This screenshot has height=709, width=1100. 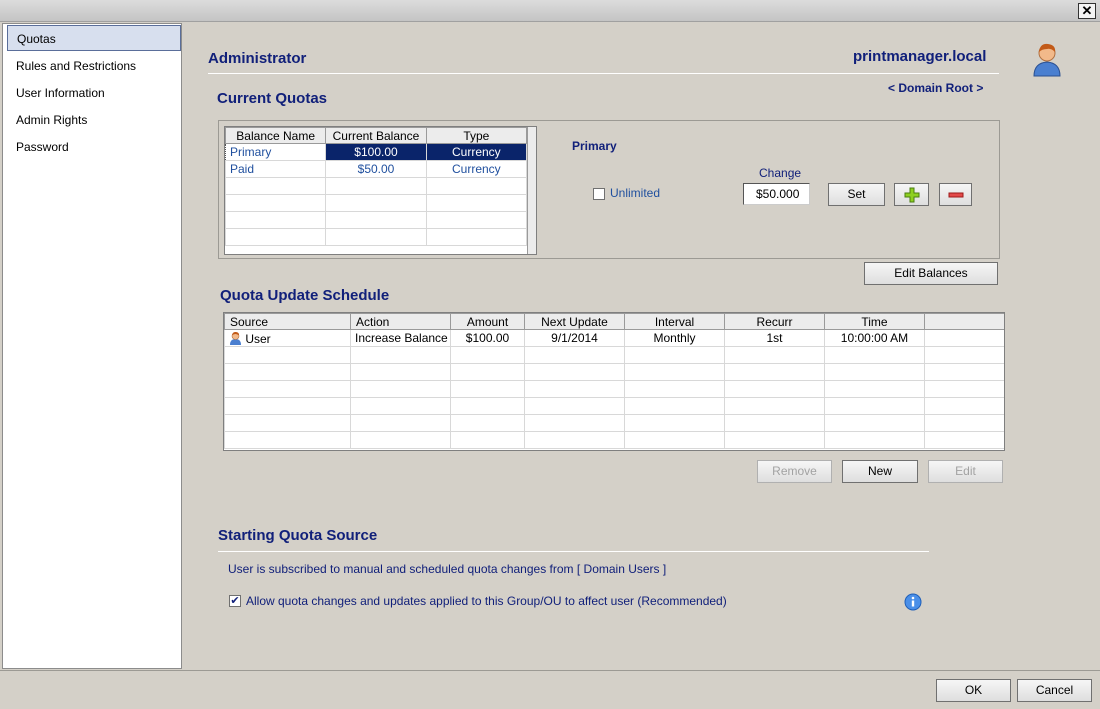 What do you see at coordinates (574, 321) in the screenshot?
I see `column-header-next-update: Next Update` at bounding box center [574, 321].